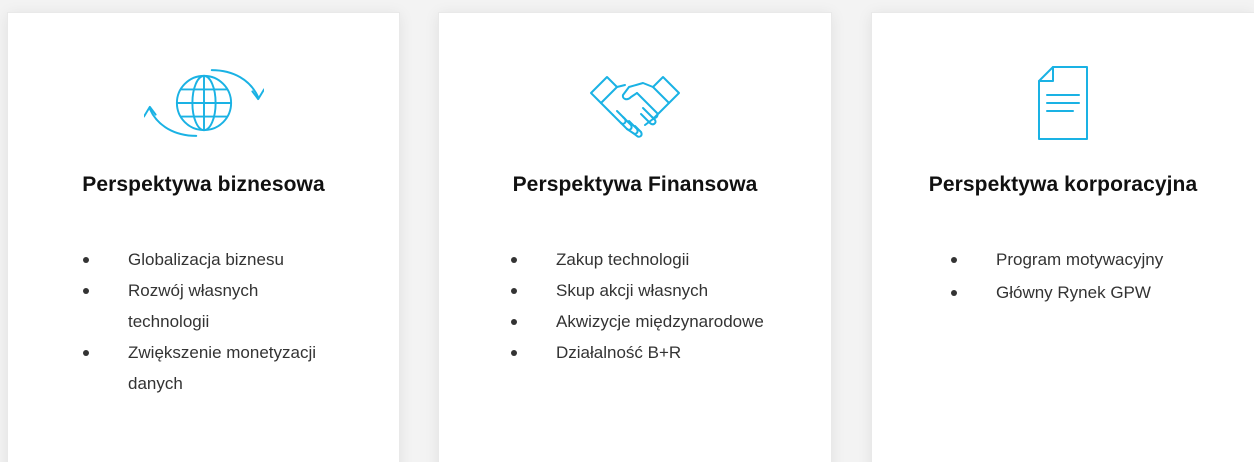 The image size is (1254, 462). I want to click on card-title: Perspektywa biznesowa, so click(203, 184).